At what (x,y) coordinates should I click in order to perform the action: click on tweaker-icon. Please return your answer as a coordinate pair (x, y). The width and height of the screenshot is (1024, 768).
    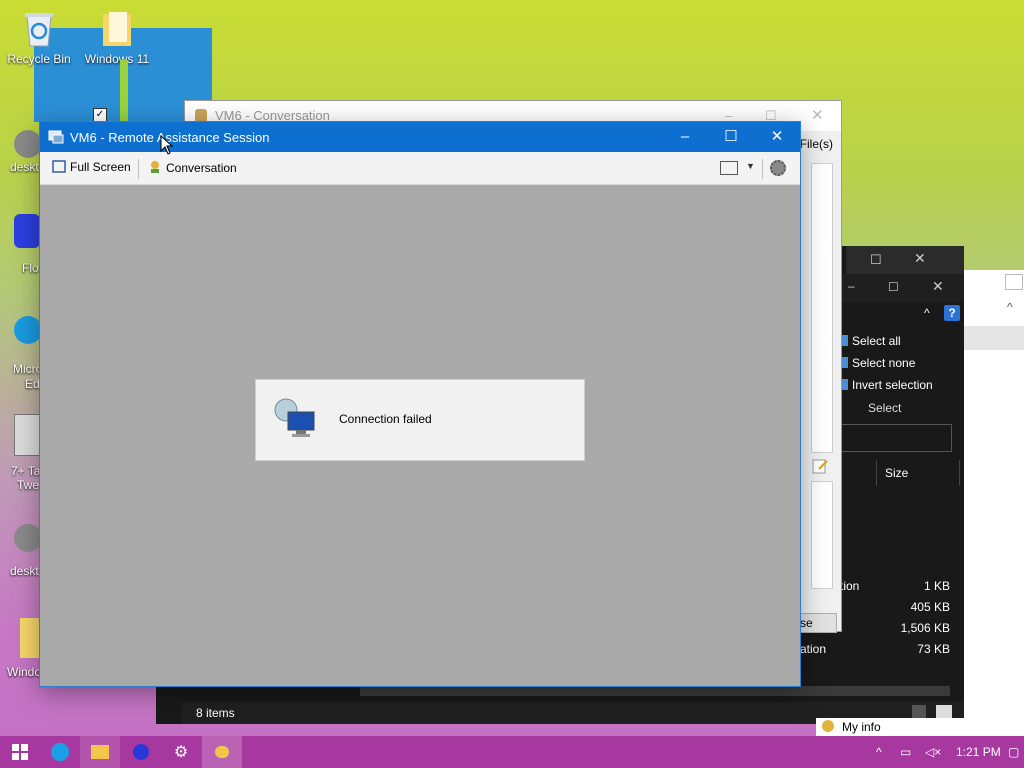
    Looking at the image, I should click on (28, 435).